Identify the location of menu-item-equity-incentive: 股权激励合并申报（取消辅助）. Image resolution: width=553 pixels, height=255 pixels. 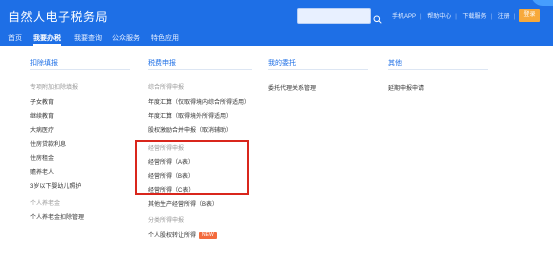
(190, 129).